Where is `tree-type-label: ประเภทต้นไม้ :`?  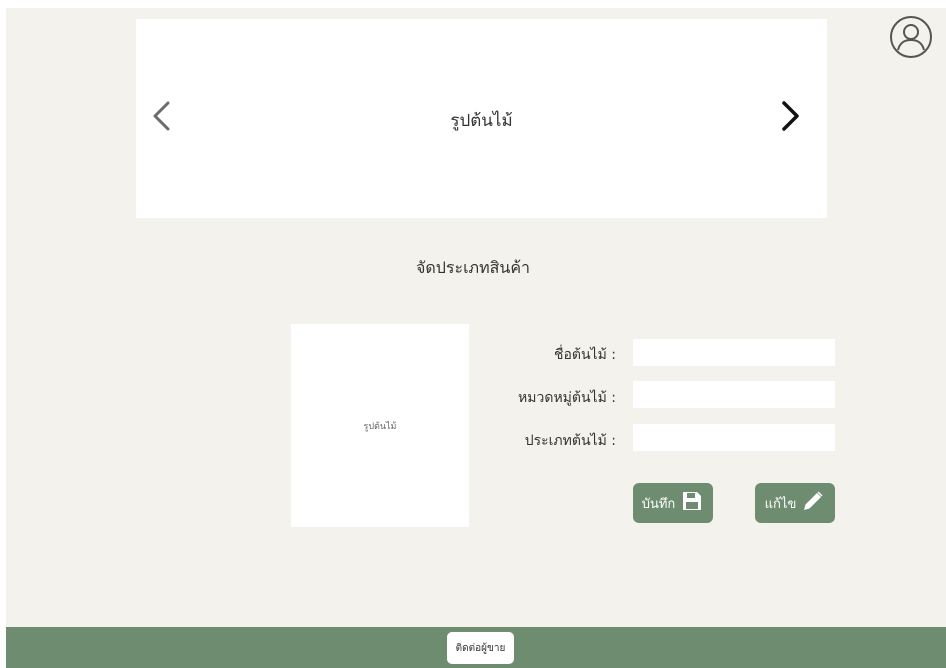
tree-type-label: ประเภทต้นไม้ : is located at coordinates (570, 441).